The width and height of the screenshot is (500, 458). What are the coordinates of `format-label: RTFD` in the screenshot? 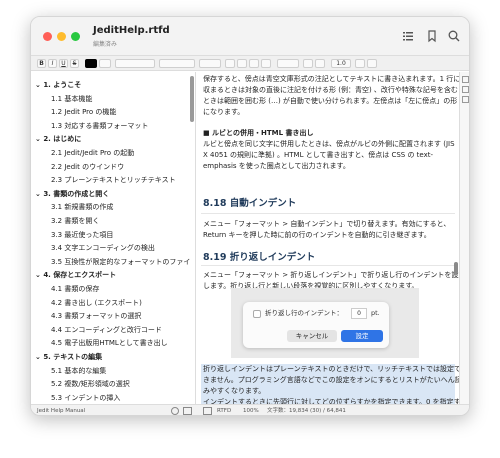 It's located at (224, 411).